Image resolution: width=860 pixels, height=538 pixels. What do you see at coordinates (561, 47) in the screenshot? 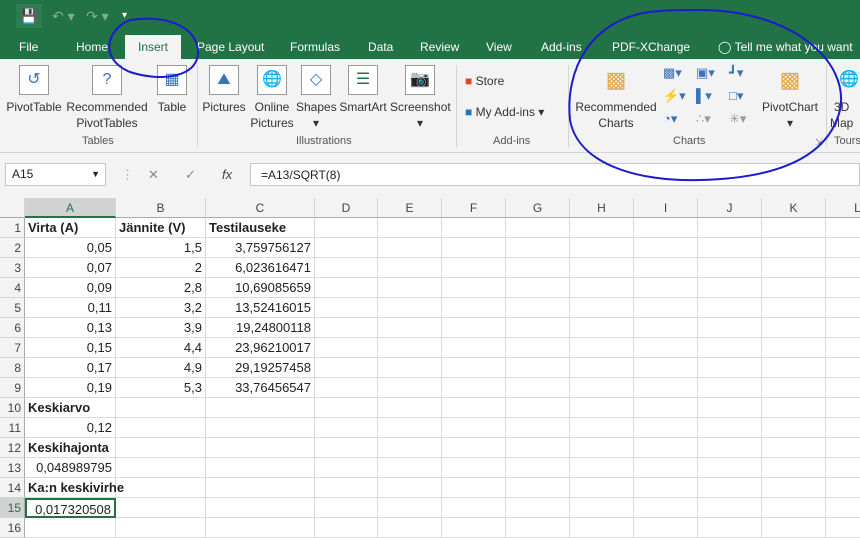
I see `tab-add-ins: Add-ins` at bounding box center [561, 47].